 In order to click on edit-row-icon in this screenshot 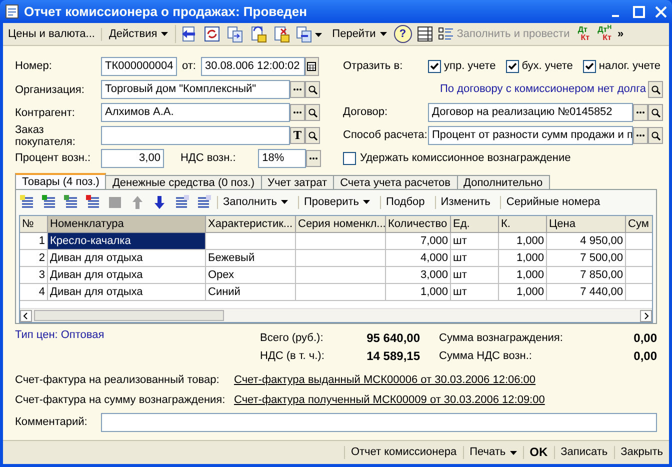, I will do `click(71, 202)`.